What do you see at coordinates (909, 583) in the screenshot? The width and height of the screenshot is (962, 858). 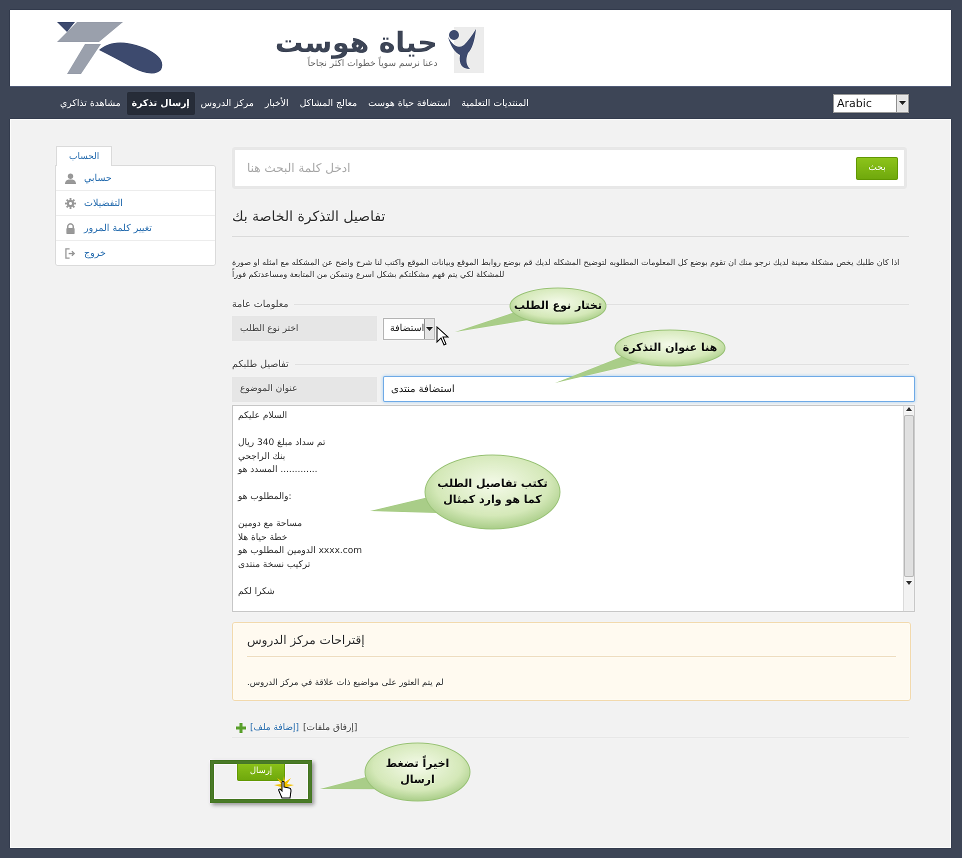 I see `scroll-down-icon` at bounding box center [909, 583].